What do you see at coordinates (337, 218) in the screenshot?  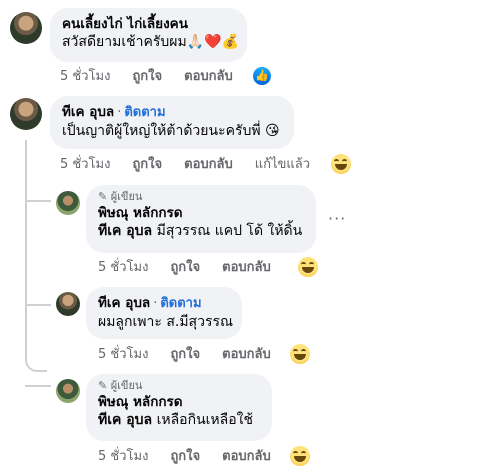 I see `more-options-icon: ···` at bounding box center [337, 218].